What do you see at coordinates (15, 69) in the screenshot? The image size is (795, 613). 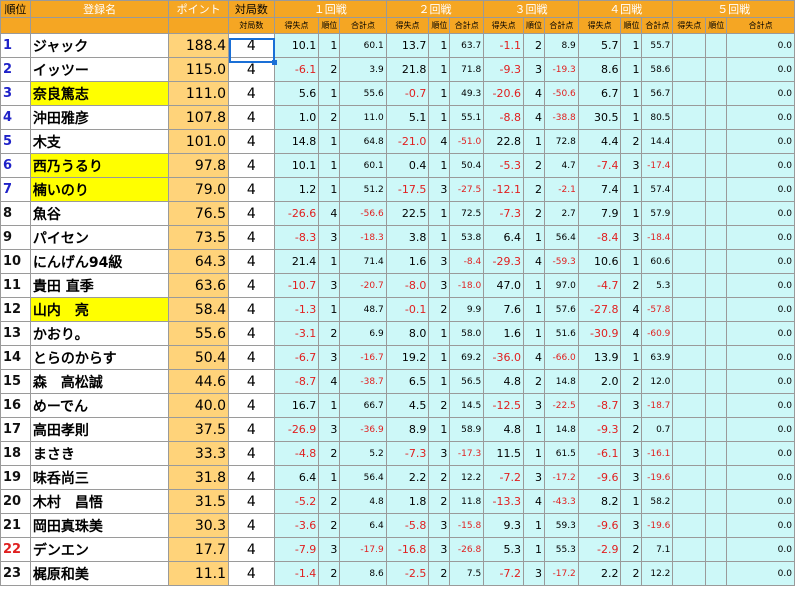 I see `rank-cell: 2` at bounding box center [15, 69].